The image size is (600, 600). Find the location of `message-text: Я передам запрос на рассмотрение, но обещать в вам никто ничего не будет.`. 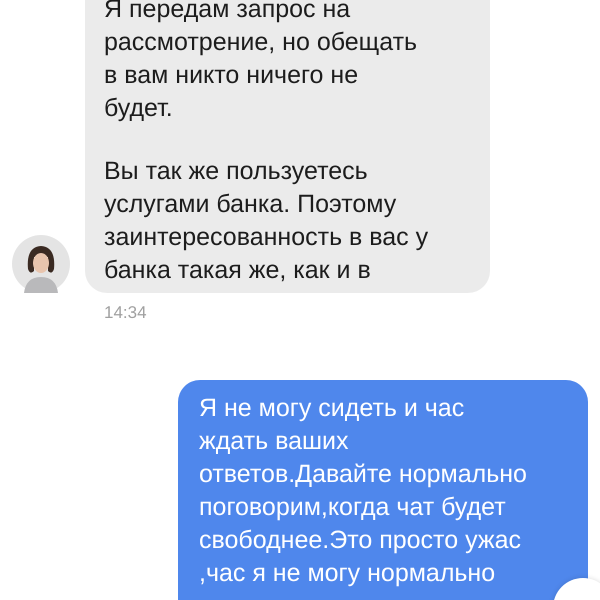

message-text: Я передам запрос на рассмотрение, но обещать в вам никто ничего не будет. is located at coordinates (261, 62).